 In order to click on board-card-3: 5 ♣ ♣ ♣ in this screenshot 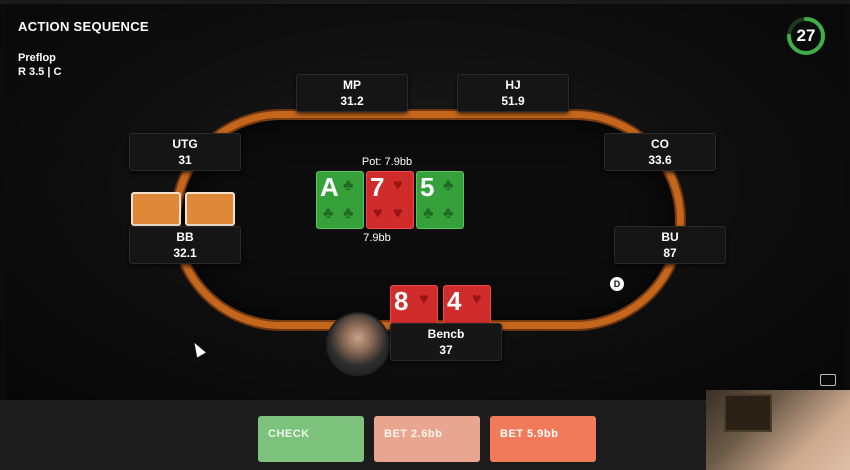, I will do `click(440, 200)`.